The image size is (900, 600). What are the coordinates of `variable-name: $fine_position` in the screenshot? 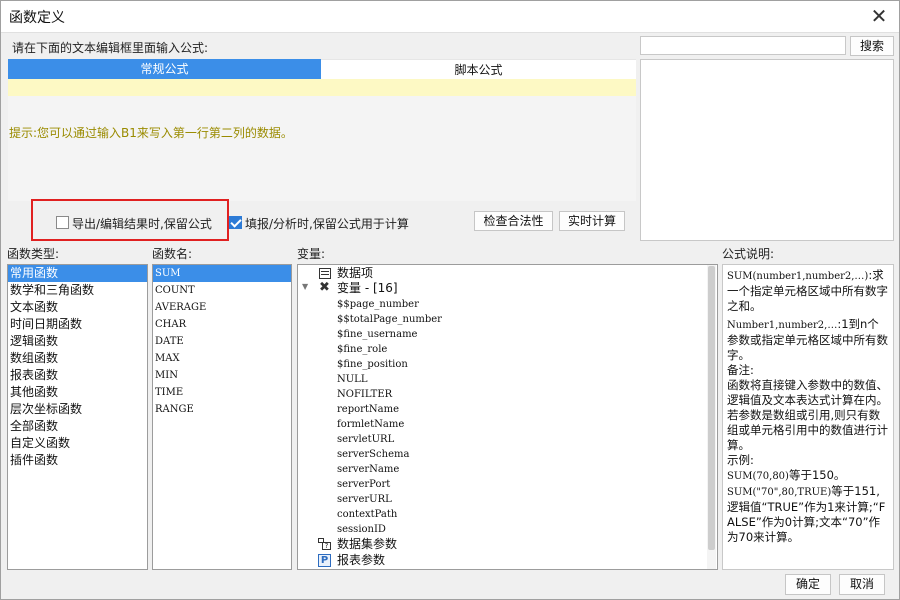 It's located at (372, 364).